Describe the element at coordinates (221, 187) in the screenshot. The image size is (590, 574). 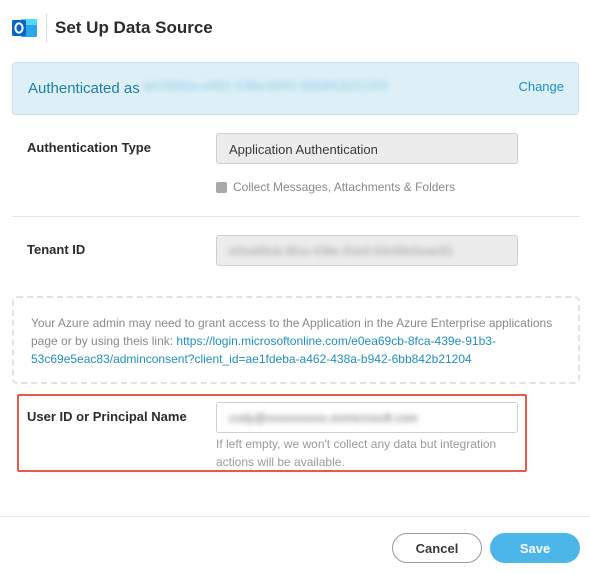
I see `collect-messages-checkbox` at that location.